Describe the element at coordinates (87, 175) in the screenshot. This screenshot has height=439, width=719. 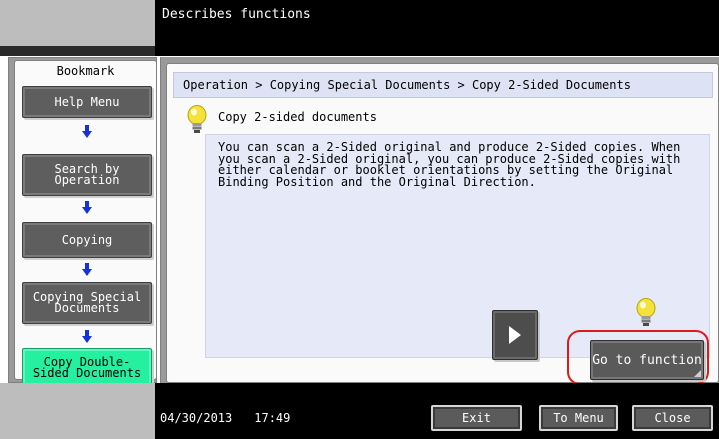
I see `sidebar-item-search-by-operation: Search by Operation` at that location.